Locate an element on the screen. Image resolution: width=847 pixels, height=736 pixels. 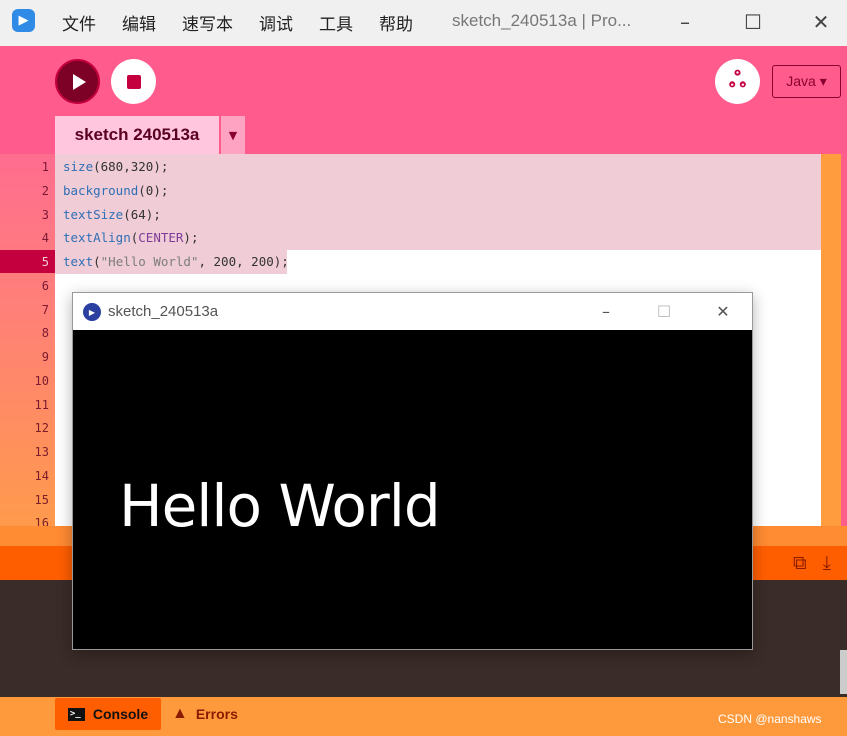
terminal-icon: >_ is located at coordinates (76, 714).